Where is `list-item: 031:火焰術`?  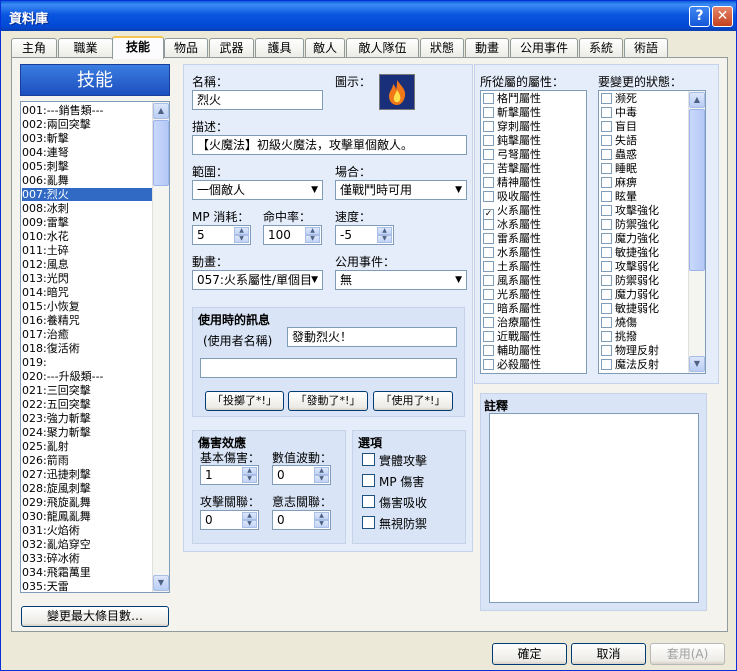
list-item: 031:火焰術 is located at coordinates (87, 530).